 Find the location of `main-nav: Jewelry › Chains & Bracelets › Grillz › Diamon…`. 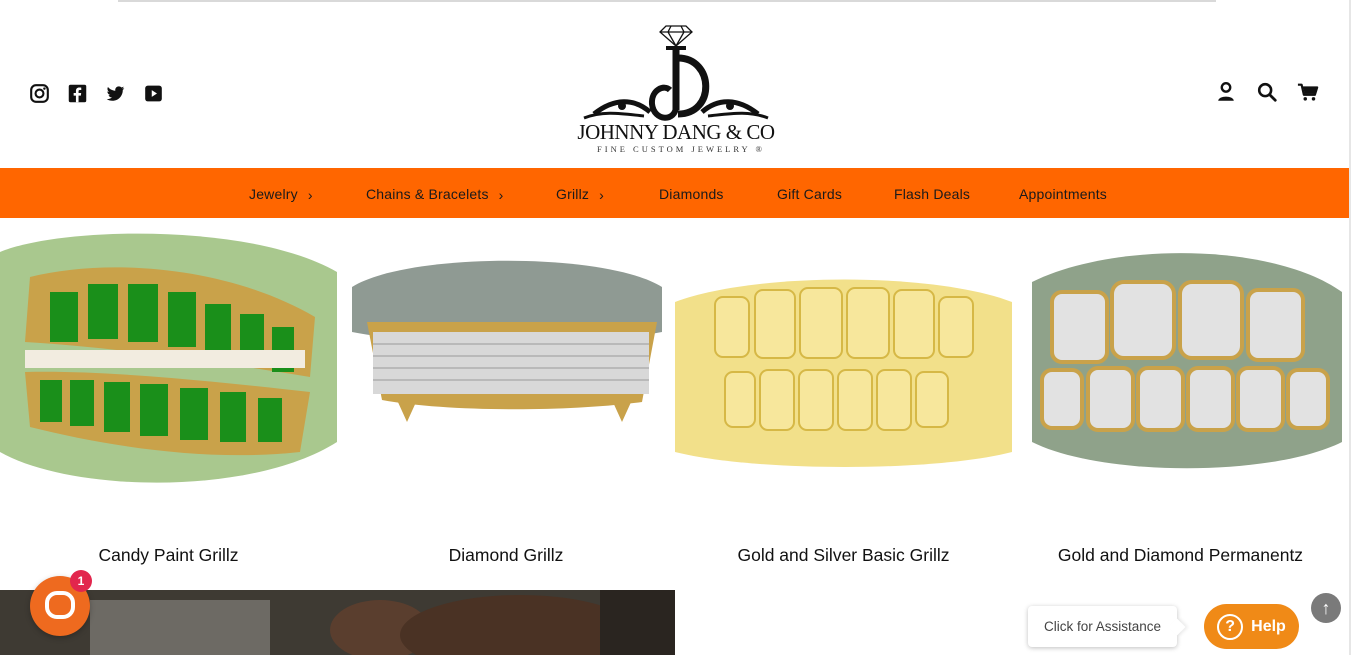

main-nav: Jewelry › Chains & Bracelets › Grillz › Diamon… is located at coordinates (674, 193).